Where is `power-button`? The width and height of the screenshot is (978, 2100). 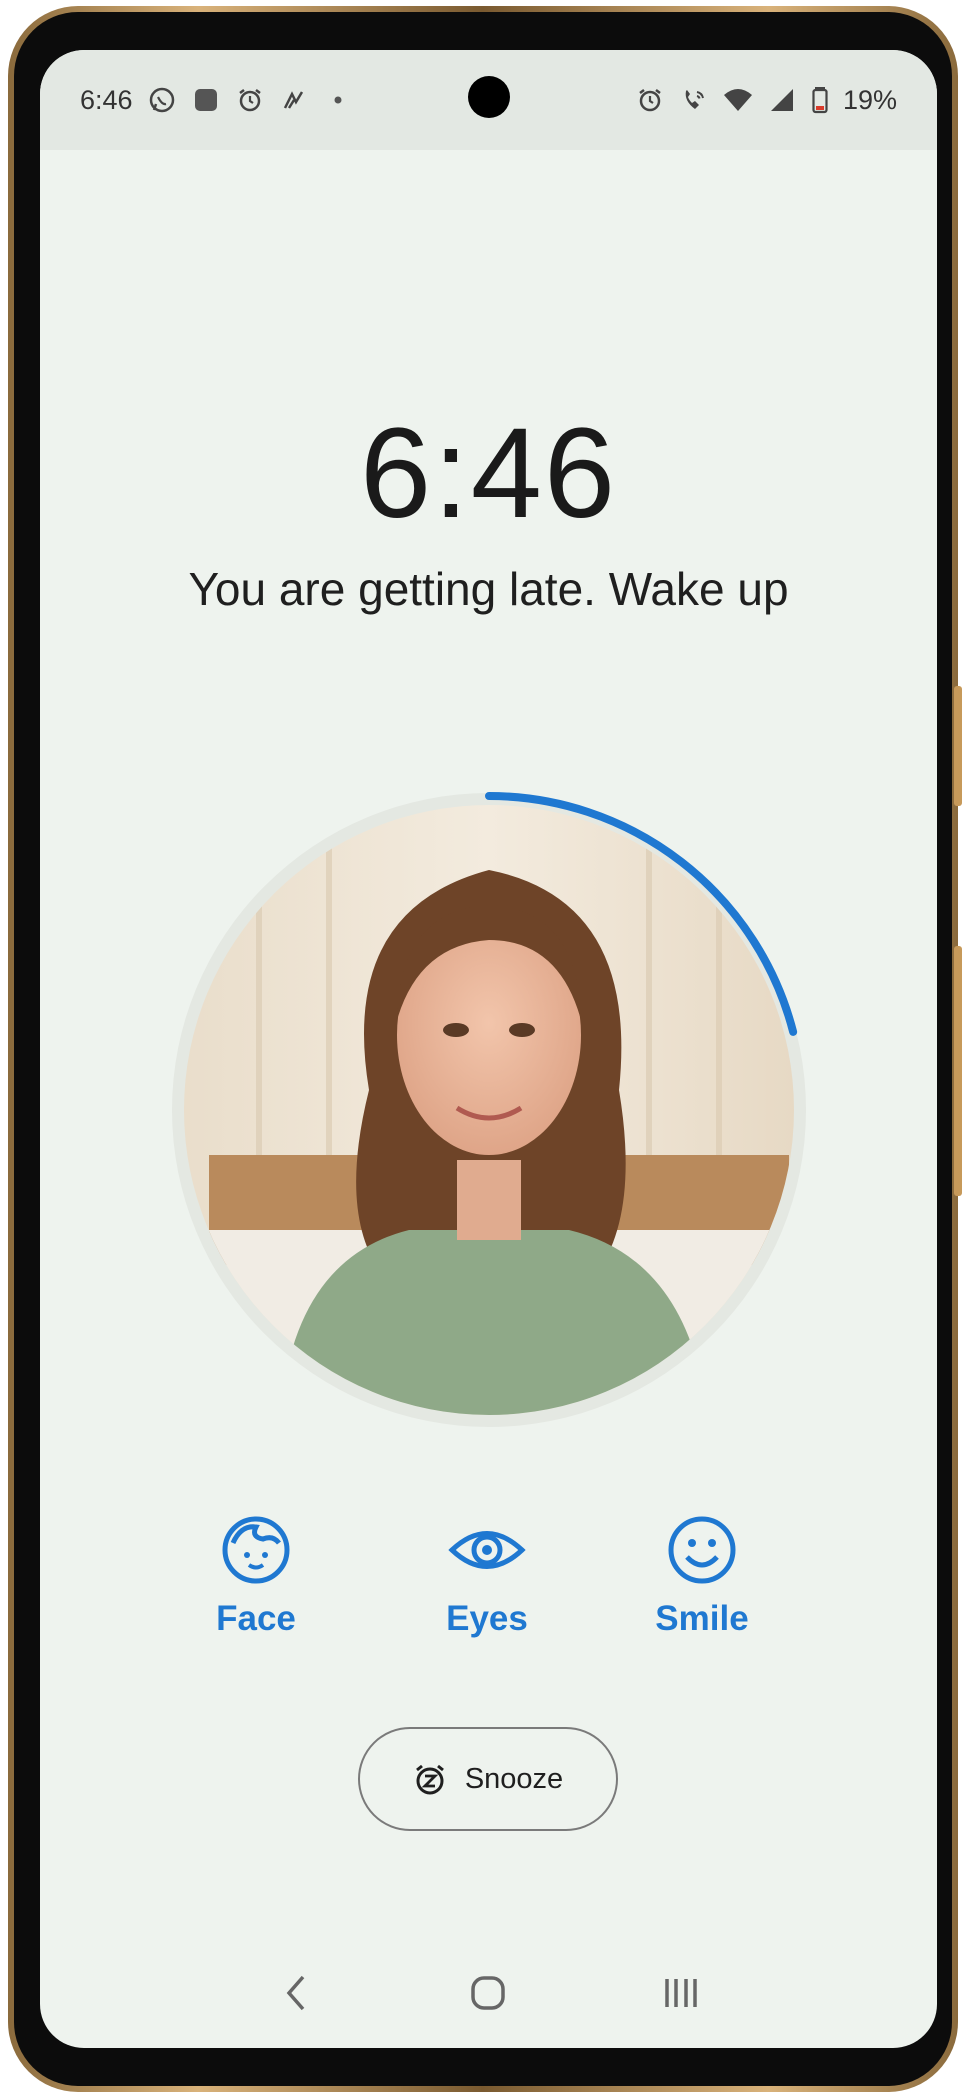 power-button is located at coordinates (958, 1071).